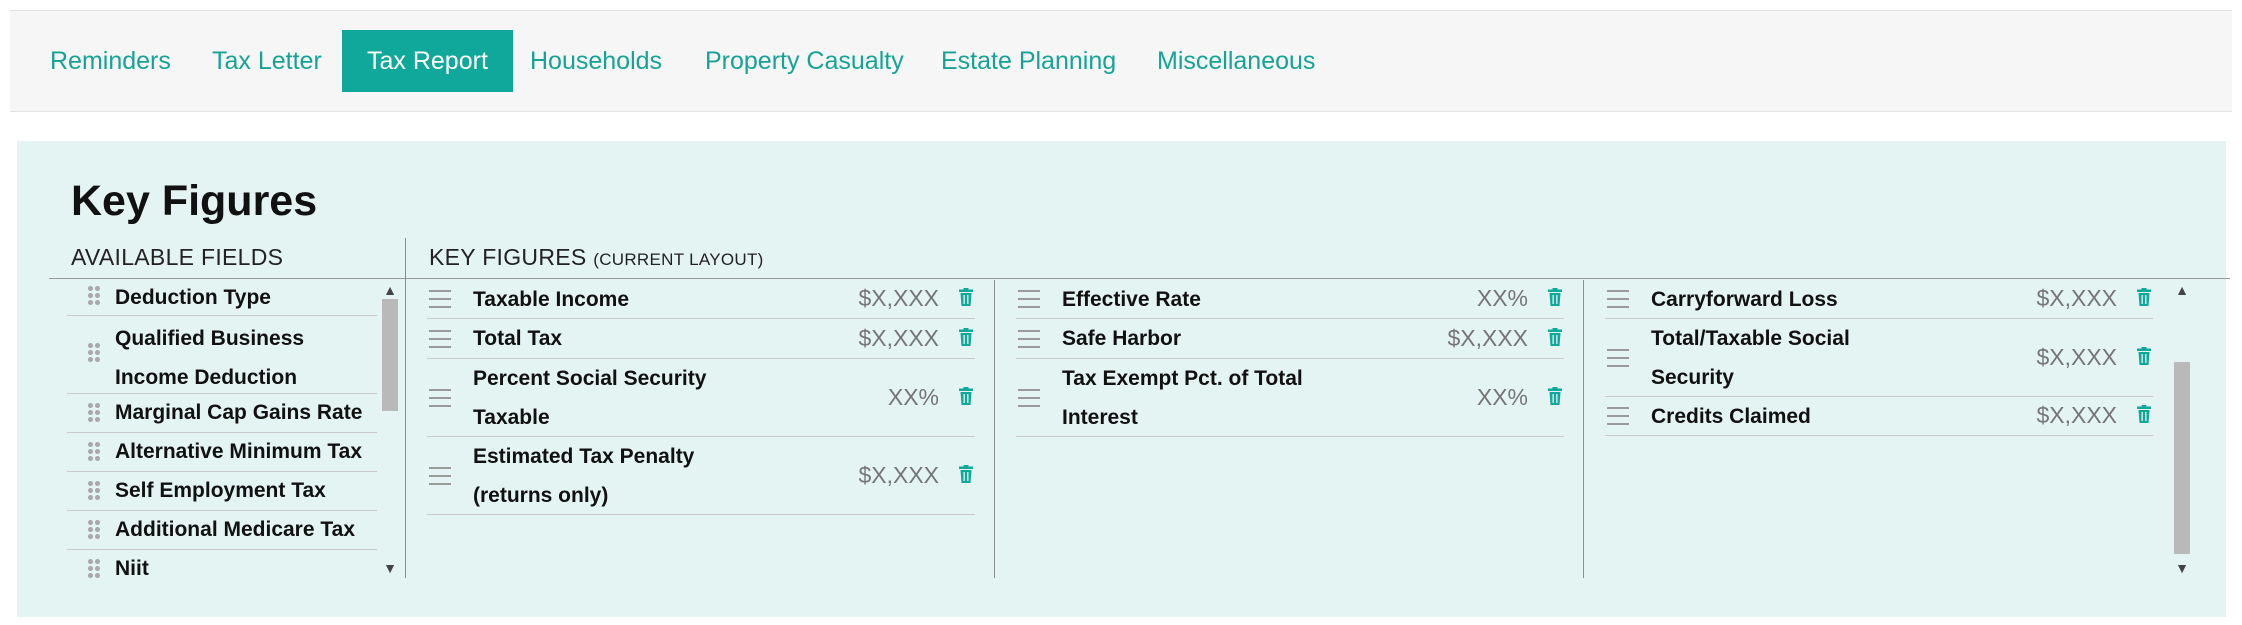 This screenshot has height=625, width=2242. I want to click on available-field-item: Marginal Cap Gains Rate, so click(222, 413).